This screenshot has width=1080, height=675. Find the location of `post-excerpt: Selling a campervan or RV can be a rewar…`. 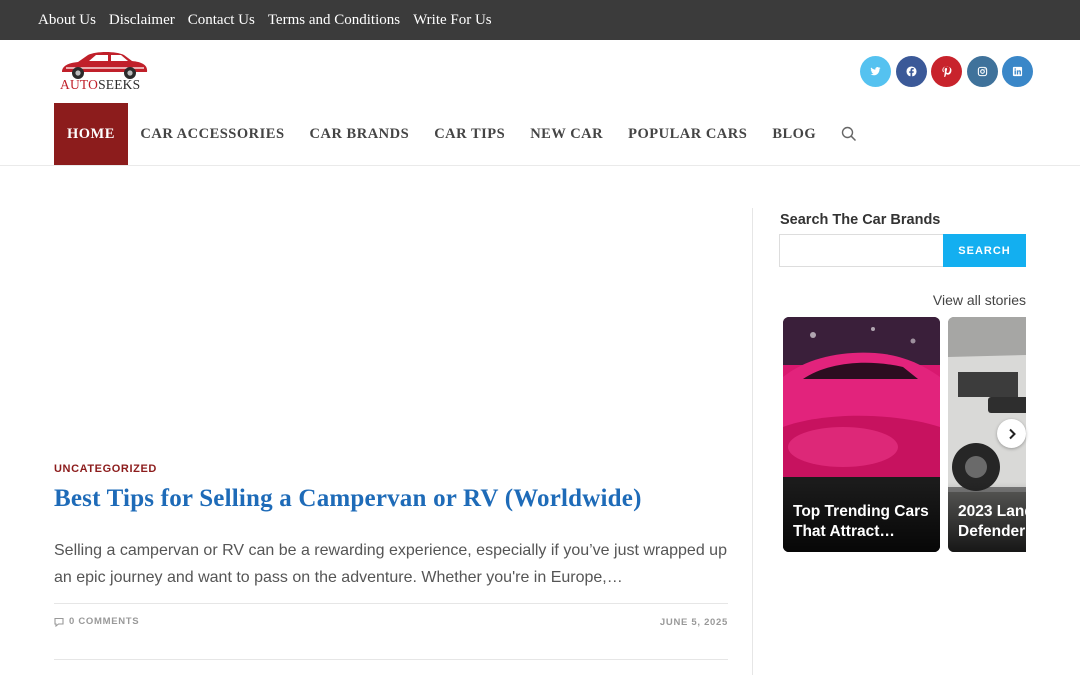

post-excerpt: Selling a campervan or RV can be a rewar… is located at coordinates (390, 564).